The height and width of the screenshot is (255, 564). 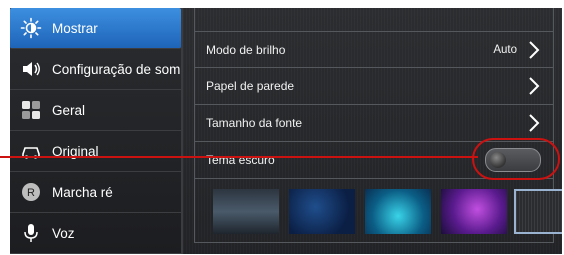 What do you see at coordinates (322, 211) in the screenshot?
I see `wallpaper-thumb-deep-blue` at bounding box center [322, 211].